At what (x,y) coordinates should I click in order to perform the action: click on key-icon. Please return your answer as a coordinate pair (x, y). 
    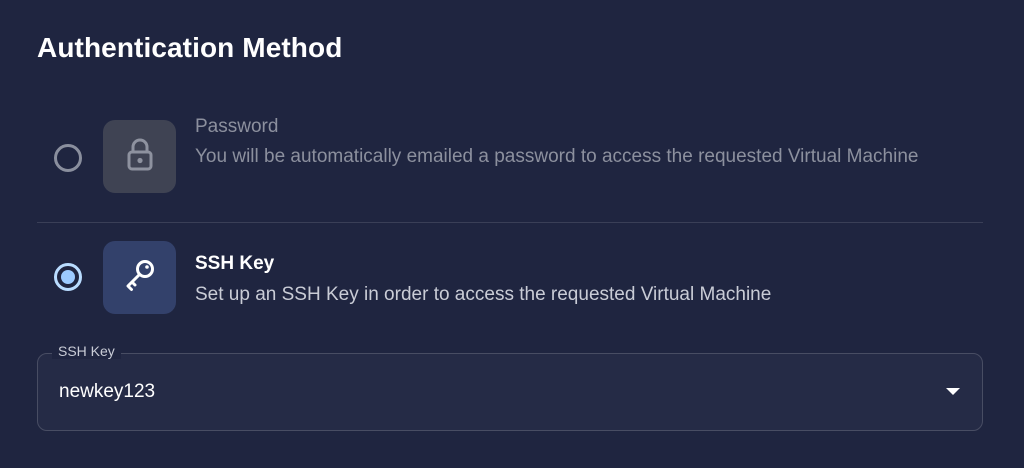
    Looking at the image, I should click on (140, 277).